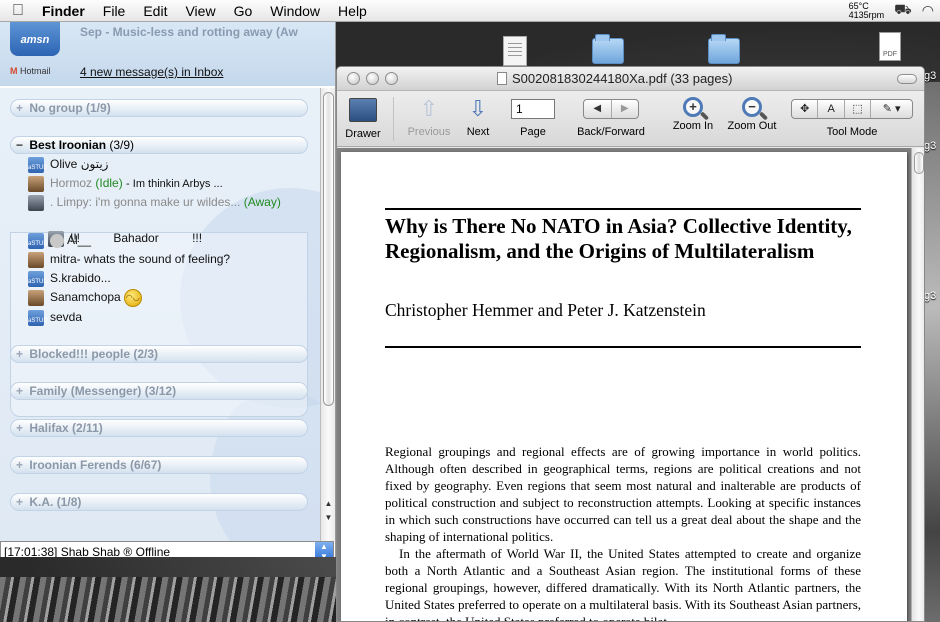 Image resolution: width=940 pixels, height=622 pixels. I want to click on menu-go: Go, so click(243, 11).